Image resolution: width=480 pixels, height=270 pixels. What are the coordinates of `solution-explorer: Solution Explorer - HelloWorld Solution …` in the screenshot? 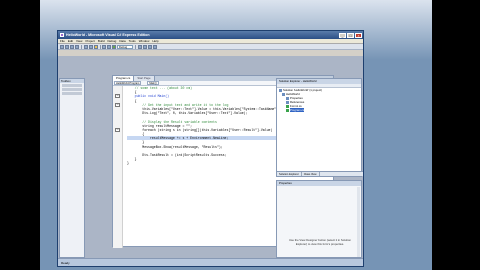 It's located at (319, 127).